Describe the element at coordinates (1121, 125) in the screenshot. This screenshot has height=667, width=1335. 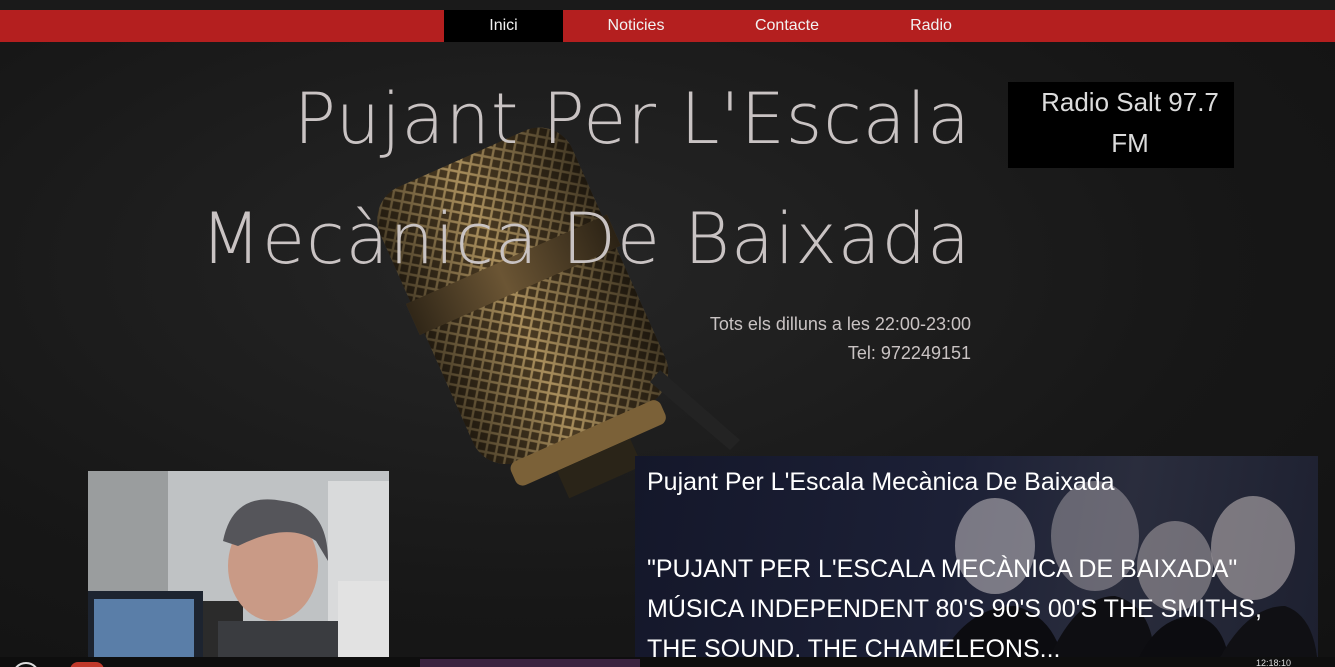
I see `station-badge: Radio Salt 97.7 FM` at that location.